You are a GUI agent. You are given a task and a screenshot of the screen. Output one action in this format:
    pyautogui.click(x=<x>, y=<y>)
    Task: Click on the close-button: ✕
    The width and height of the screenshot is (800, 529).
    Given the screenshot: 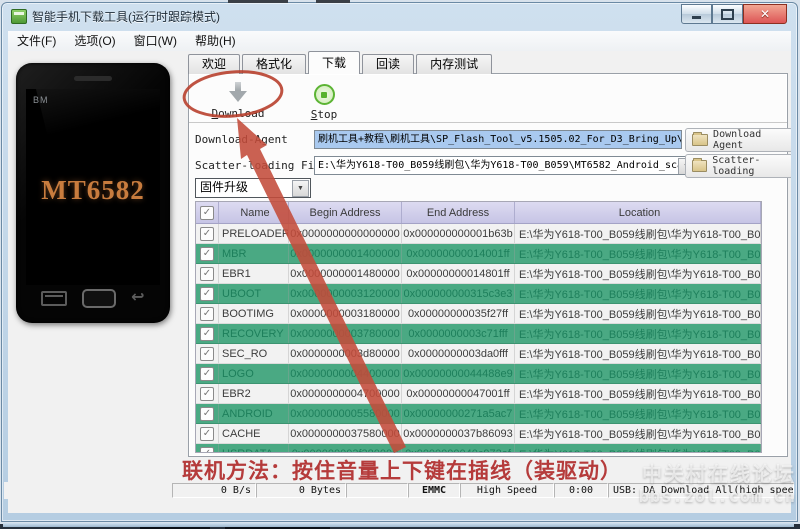 What is the action you would take?
    pyautogui.click(x=765, y=14)
    